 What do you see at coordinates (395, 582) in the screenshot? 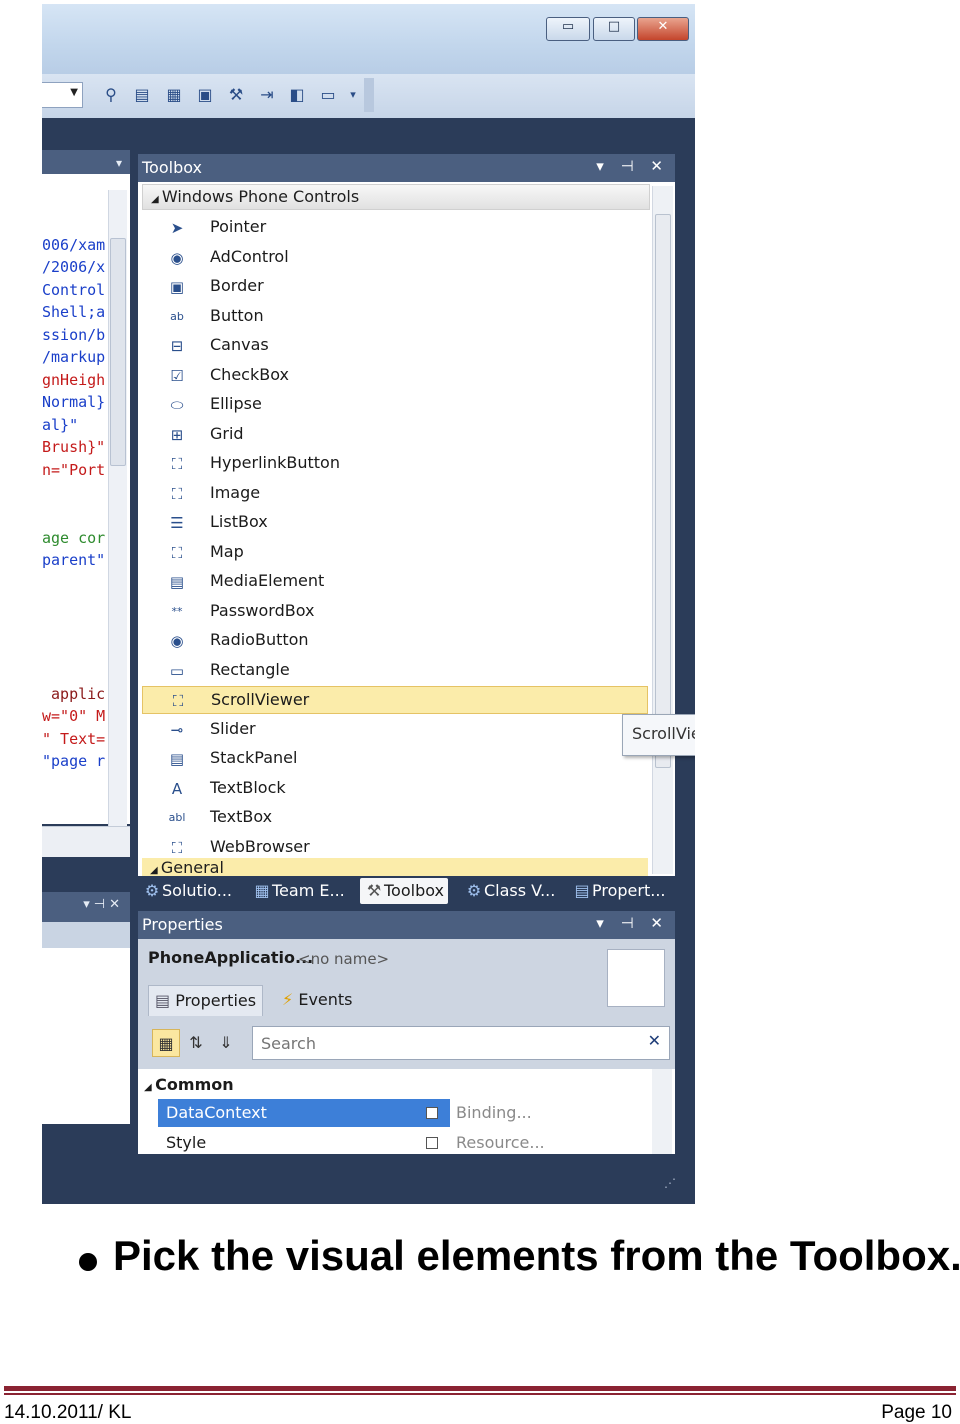
I see `toolbox-item-mediaelement: ▤ MediaElement` at bounding box center [395, 582].